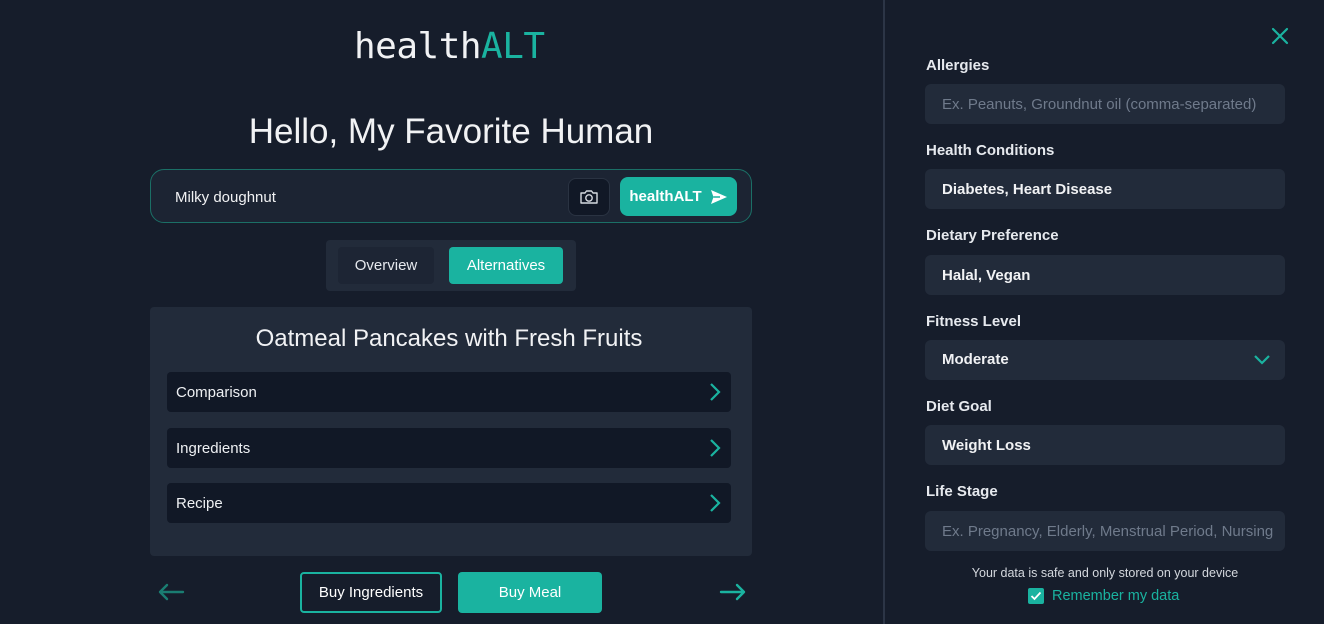 This screenshot has height=624, width=1324. I want to click on remember-data-toggle: Remember my data, so click(1103, 596).